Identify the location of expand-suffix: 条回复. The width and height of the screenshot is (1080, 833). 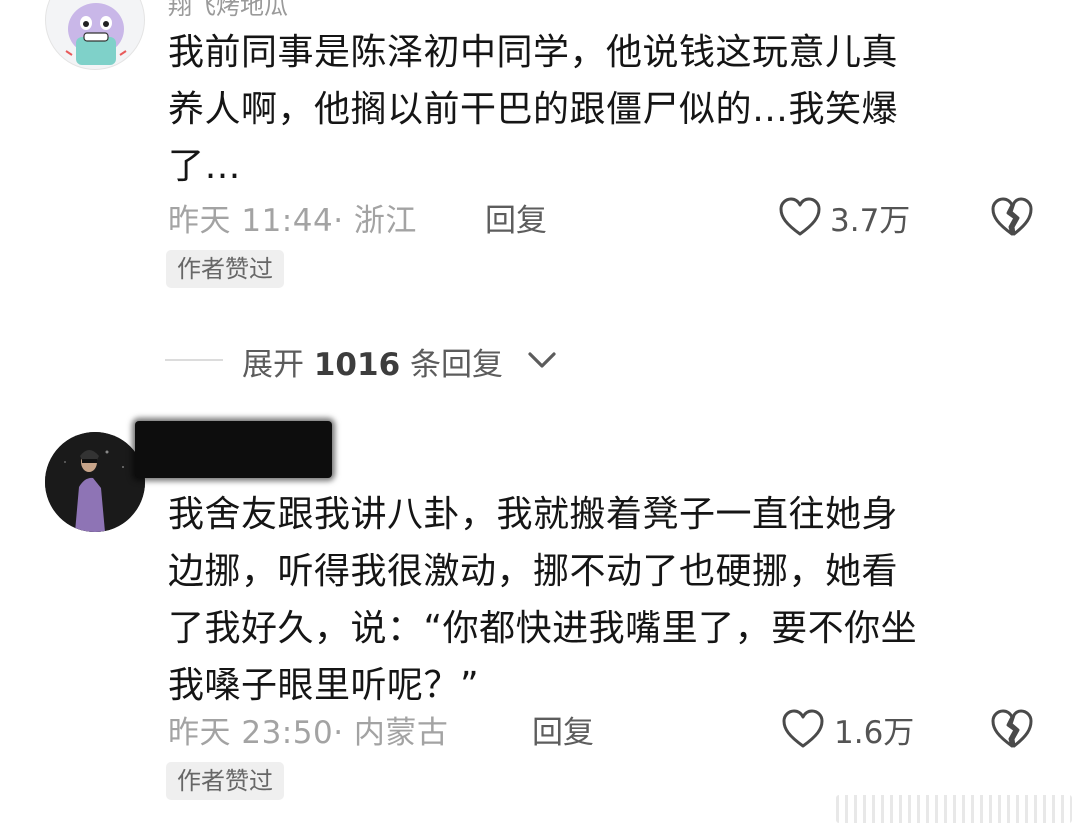
(456, 365).